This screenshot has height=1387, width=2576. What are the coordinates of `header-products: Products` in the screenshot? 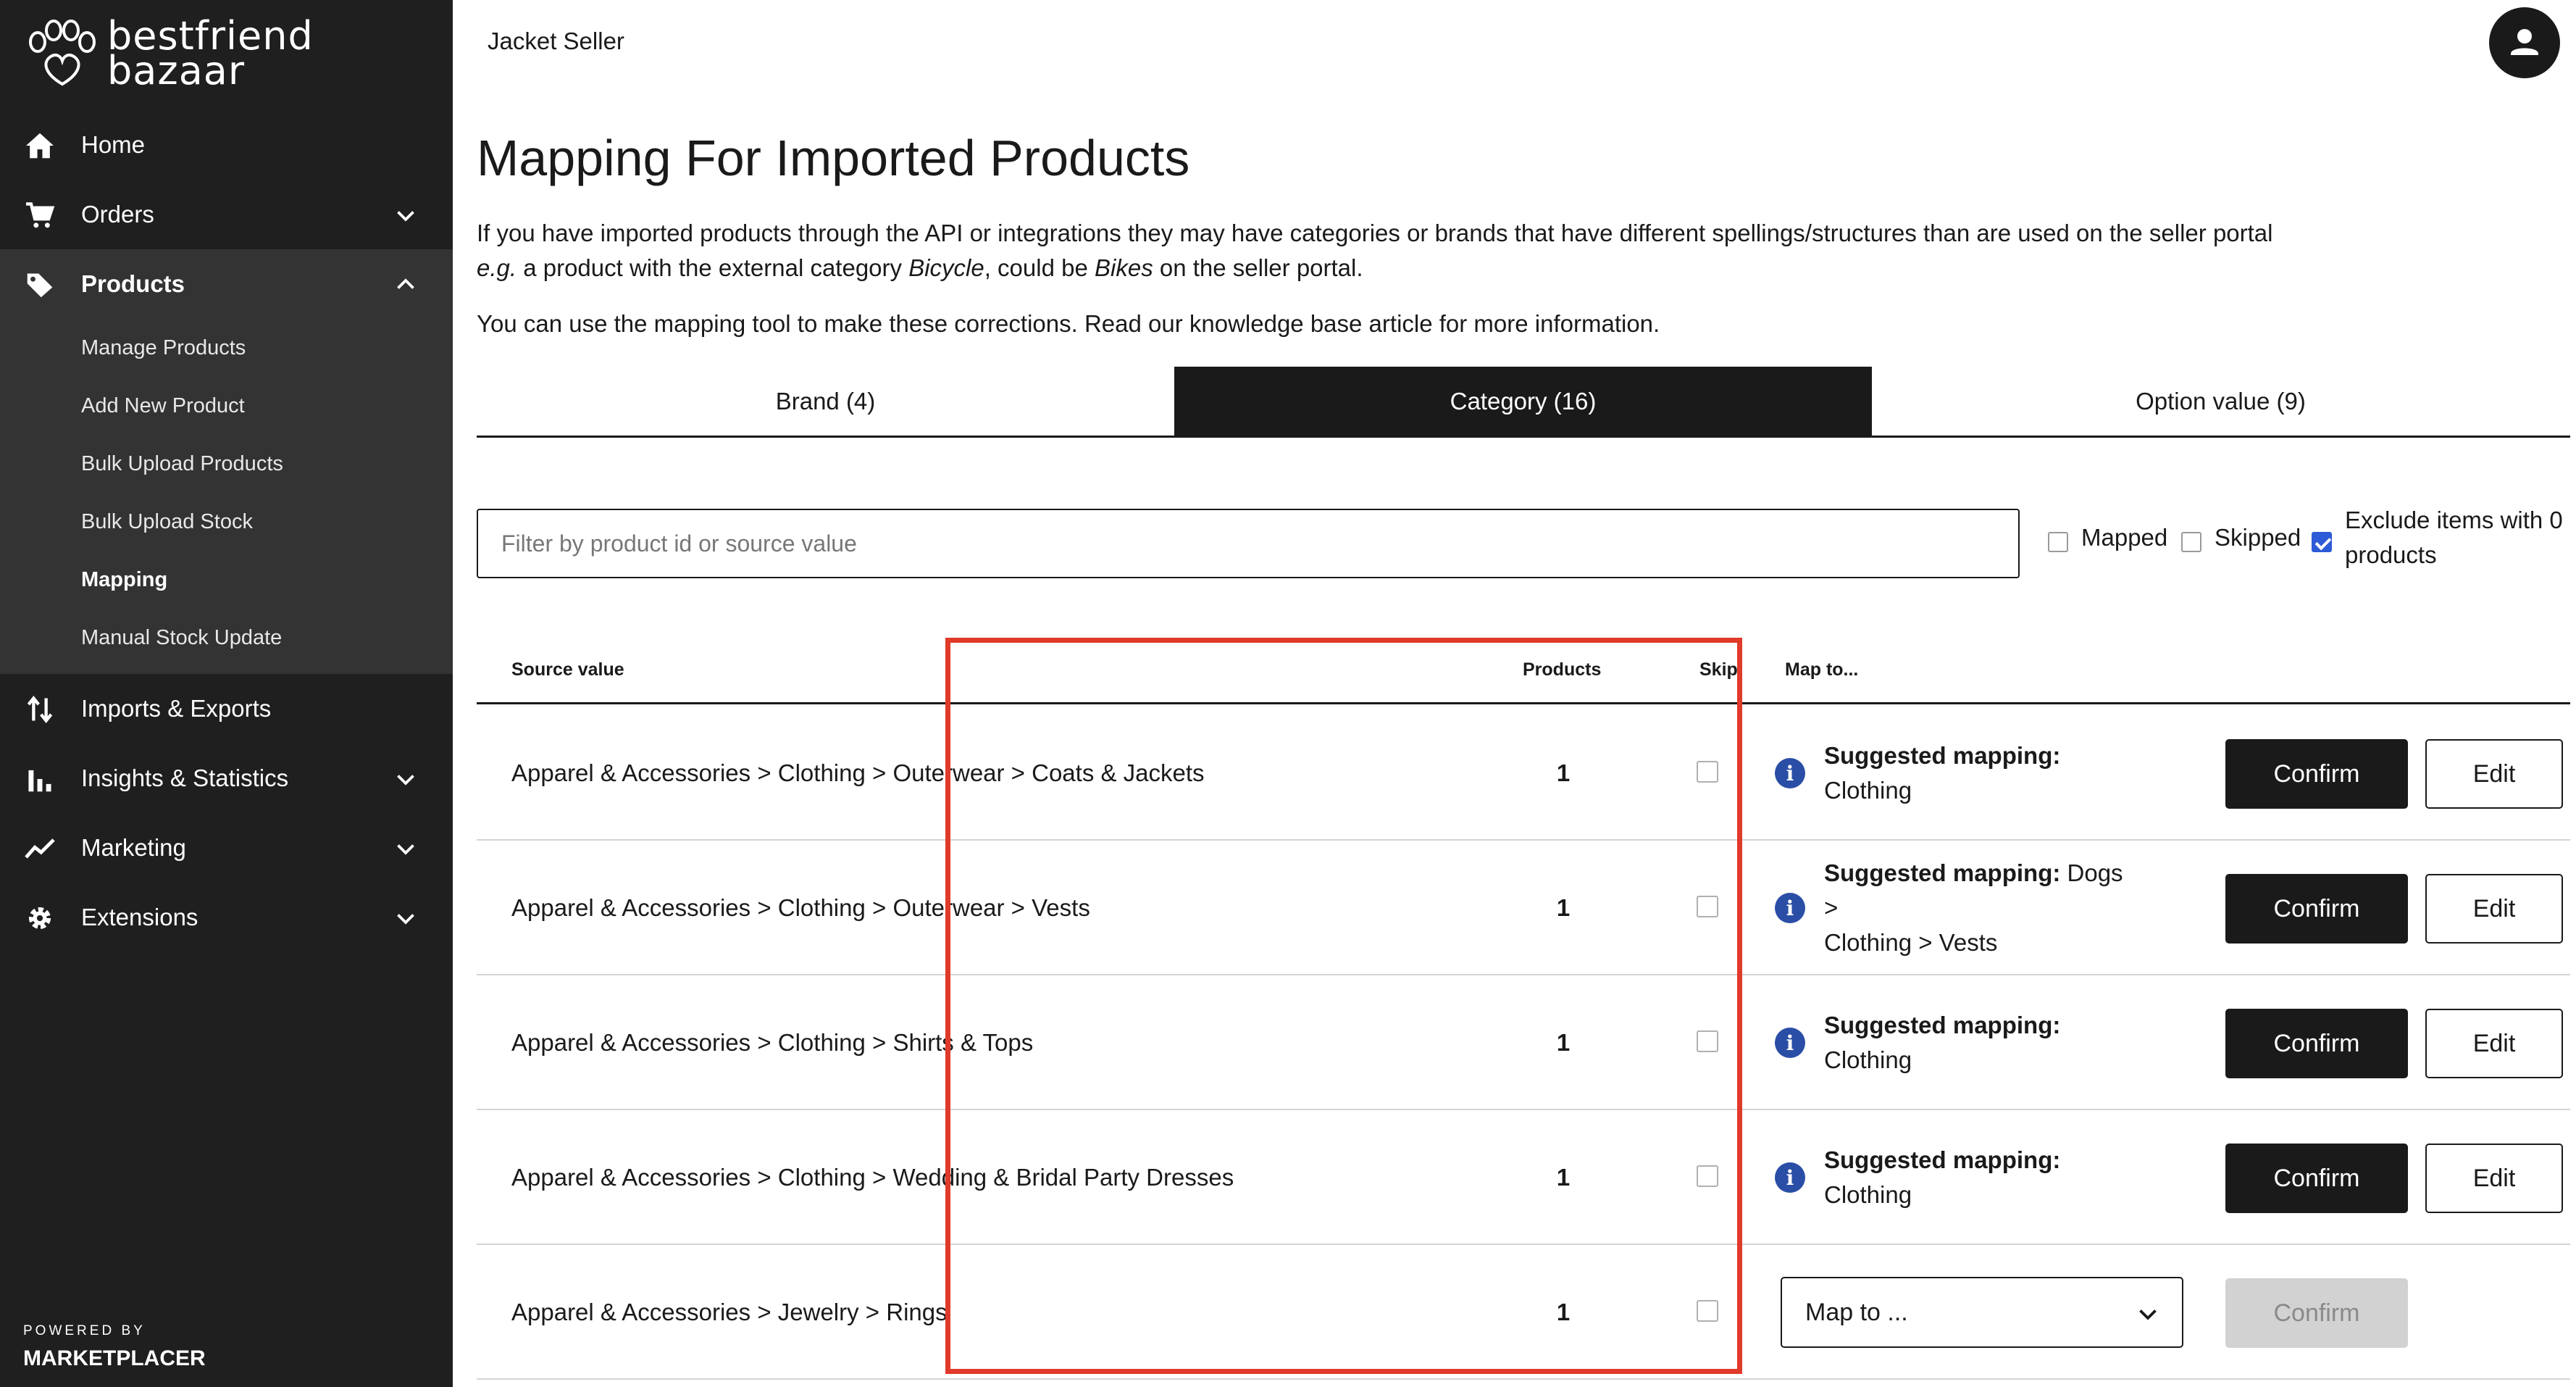 It's located at (1563, 669).